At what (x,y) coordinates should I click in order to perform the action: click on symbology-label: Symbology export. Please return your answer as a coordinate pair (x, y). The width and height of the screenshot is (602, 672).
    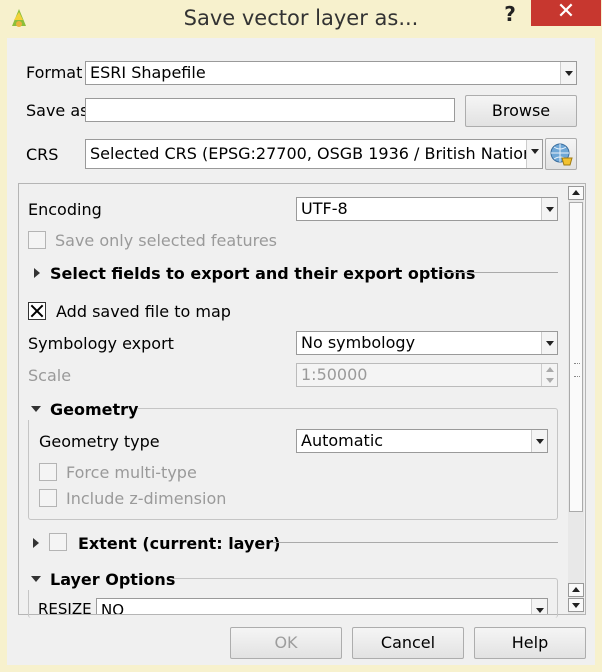
    Looking at the image, I should click on (101, 343).